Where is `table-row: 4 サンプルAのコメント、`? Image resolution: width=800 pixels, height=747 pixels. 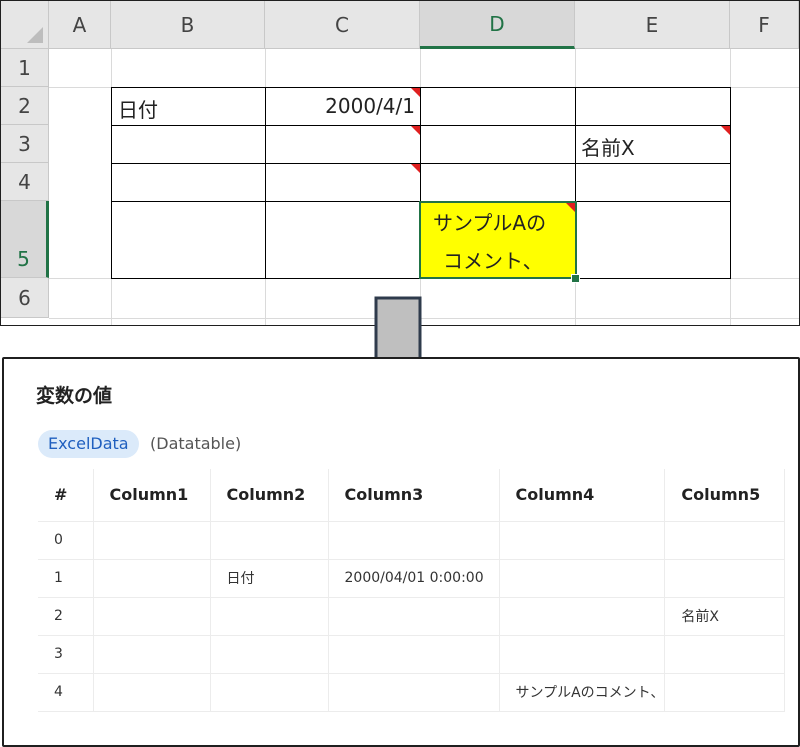 table-row: 4 サンプルAのコメント、 is located at coordinates (412, 692).